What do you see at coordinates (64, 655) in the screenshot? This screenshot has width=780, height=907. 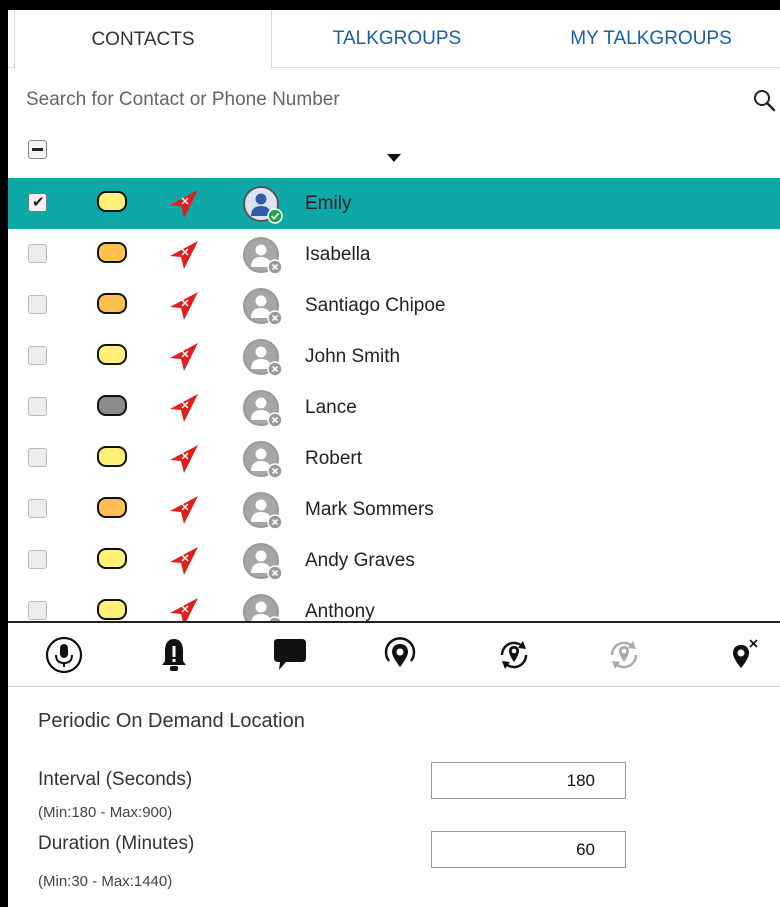 I see `microphone-icon` at bounding box center [64, 655].